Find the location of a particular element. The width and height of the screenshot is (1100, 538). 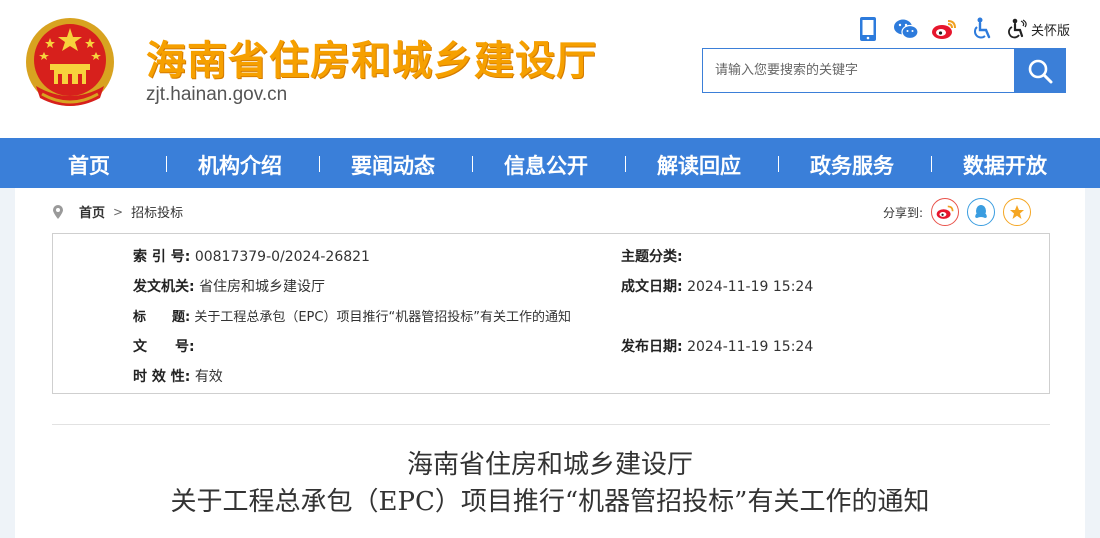

nav-item-news: 要闻动态 is located at coordinates (393, 165).